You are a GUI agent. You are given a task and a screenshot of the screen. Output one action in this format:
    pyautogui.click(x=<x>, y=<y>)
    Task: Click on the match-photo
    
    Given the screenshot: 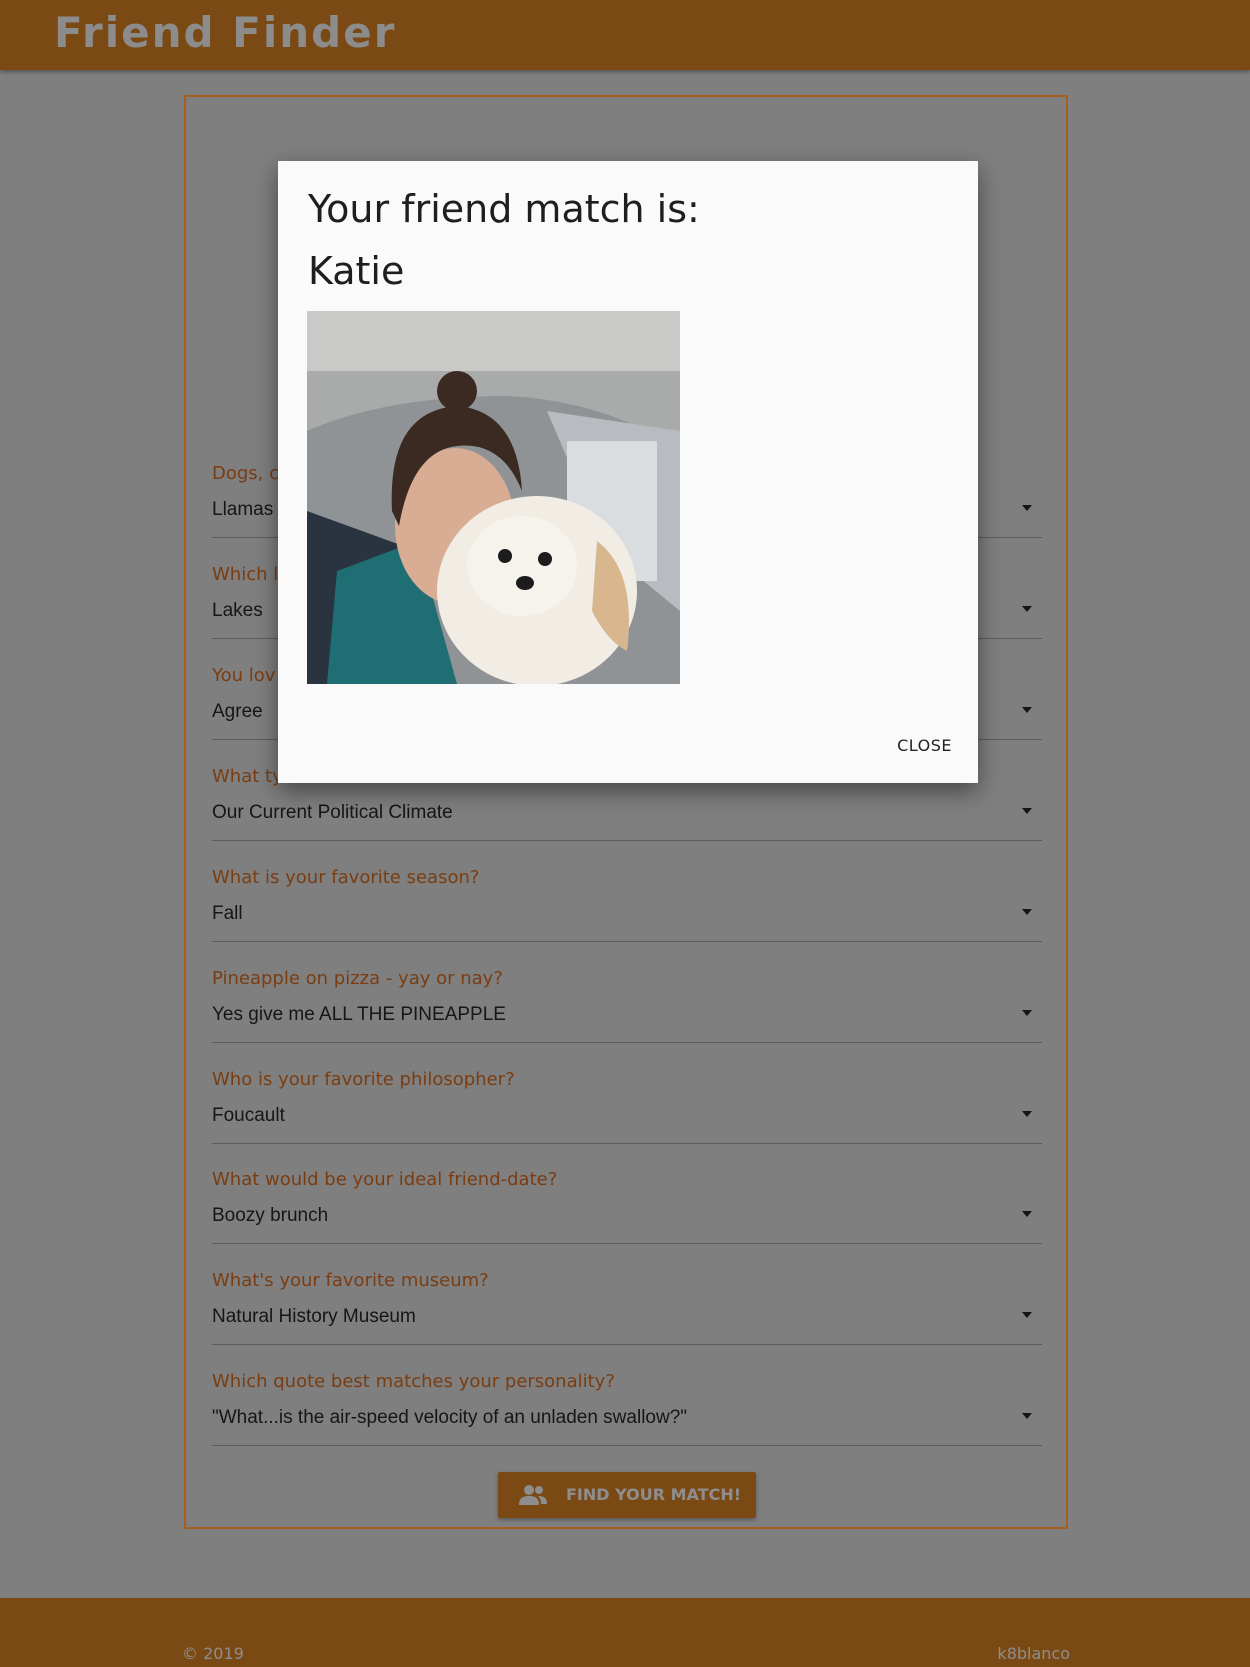 What is the action you would take?
    pyautogui.click(x=493, y=498)
    